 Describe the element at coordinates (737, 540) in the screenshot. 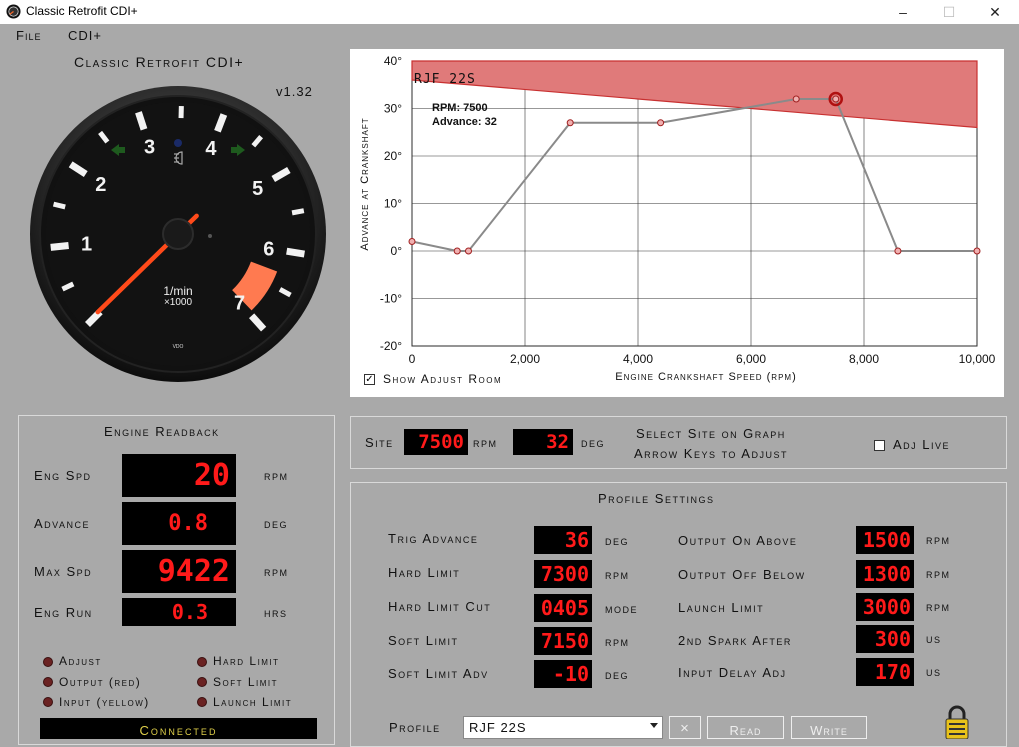

I see `output-on-above-label: Output On Above` at that location.